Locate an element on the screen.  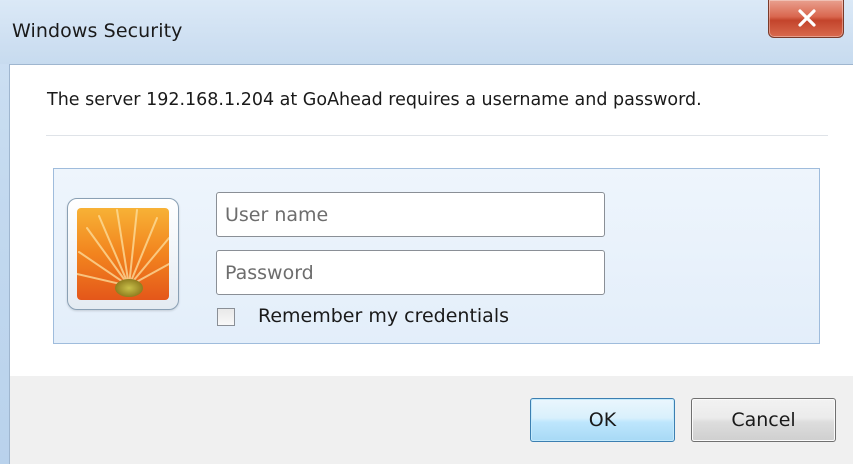
window-title: Windows Security is located at coordinates (97, 31).